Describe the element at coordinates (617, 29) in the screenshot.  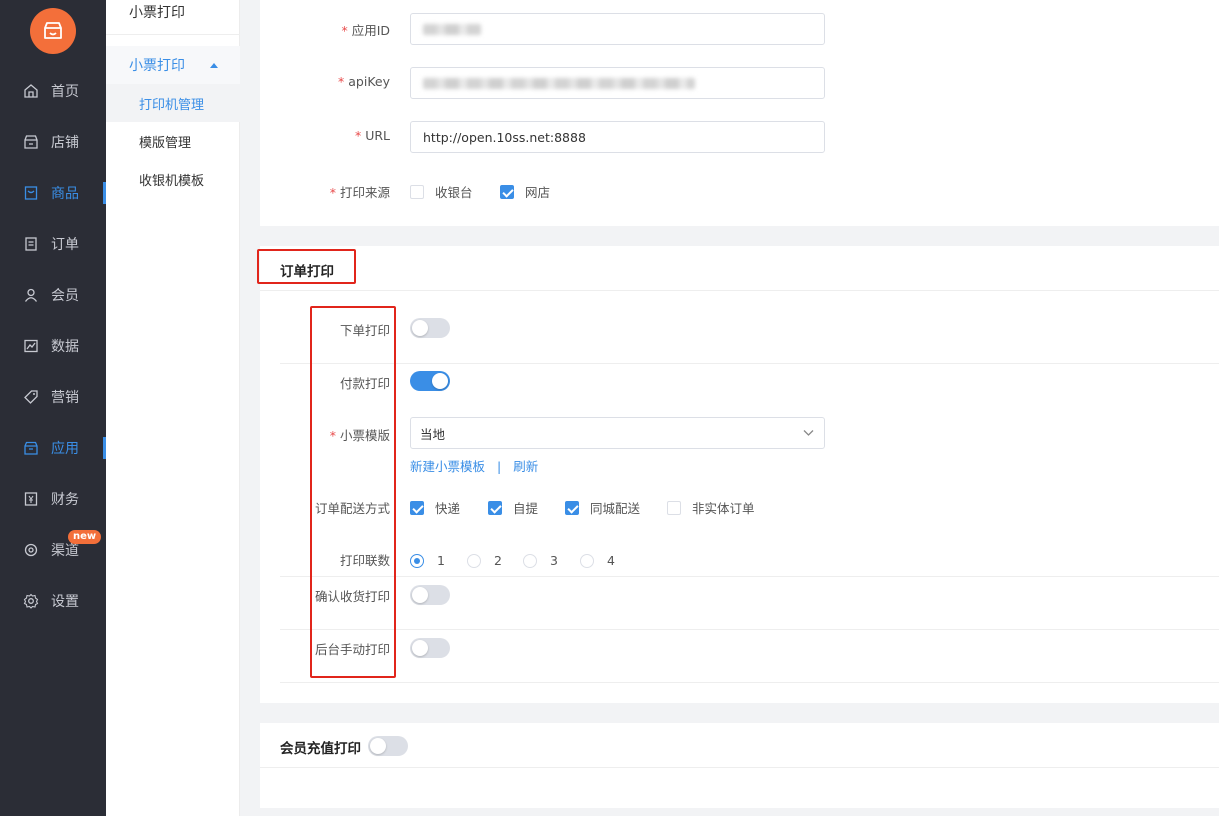
I see `app-id-input` at that location.